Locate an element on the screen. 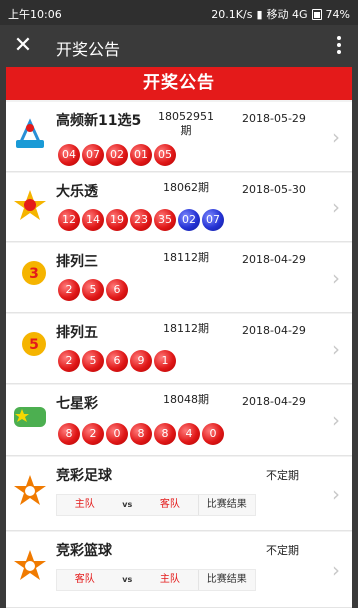 The image size is (358, 608). red-ball: 9 is located at coordinates (141, 361).